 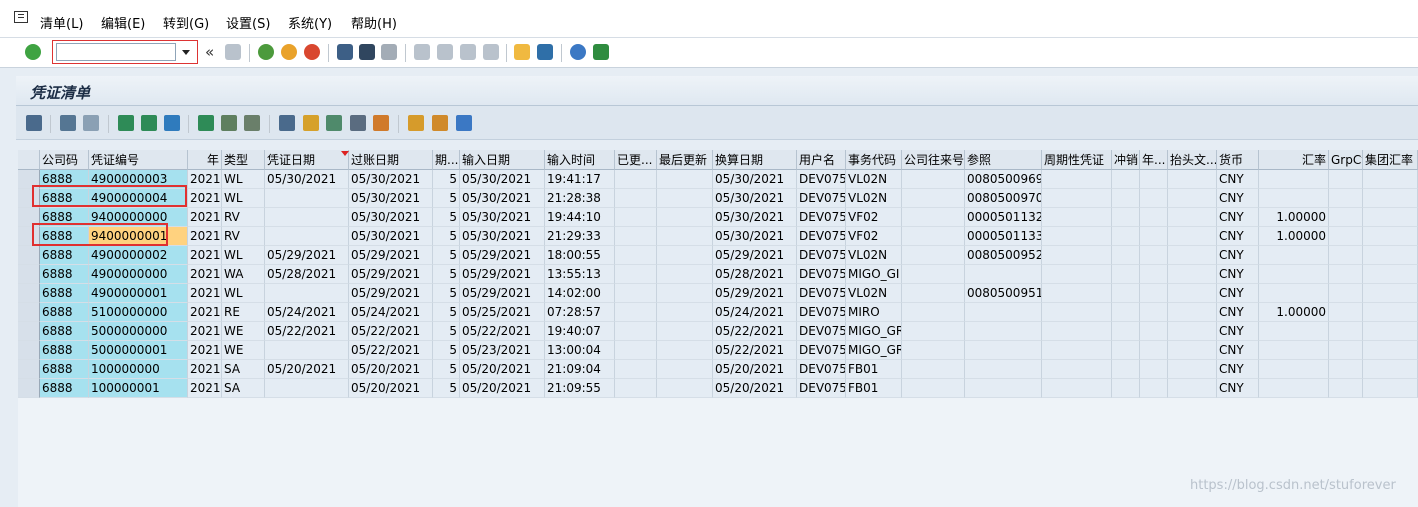 I want to click on column-header: 集团汇率, so click(x=1390, y=160).